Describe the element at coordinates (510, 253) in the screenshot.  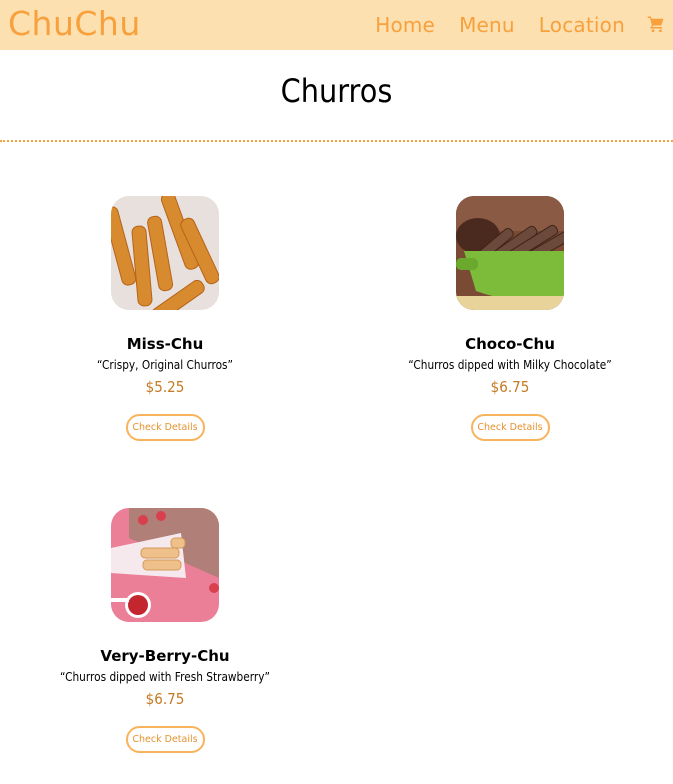
I see `churros-chocolate-image` at that location.